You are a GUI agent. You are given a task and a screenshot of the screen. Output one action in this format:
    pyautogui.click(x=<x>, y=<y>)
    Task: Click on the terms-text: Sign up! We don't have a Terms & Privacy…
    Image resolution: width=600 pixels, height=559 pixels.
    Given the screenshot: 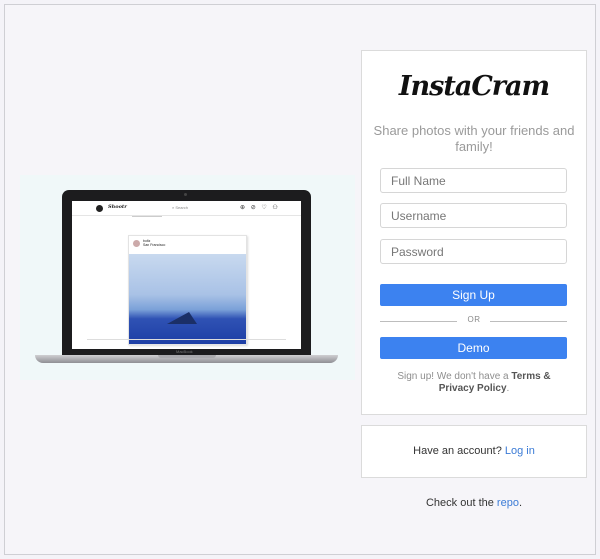 What is the action you would take?
    pyautogui.click(x=474, y=383)
    